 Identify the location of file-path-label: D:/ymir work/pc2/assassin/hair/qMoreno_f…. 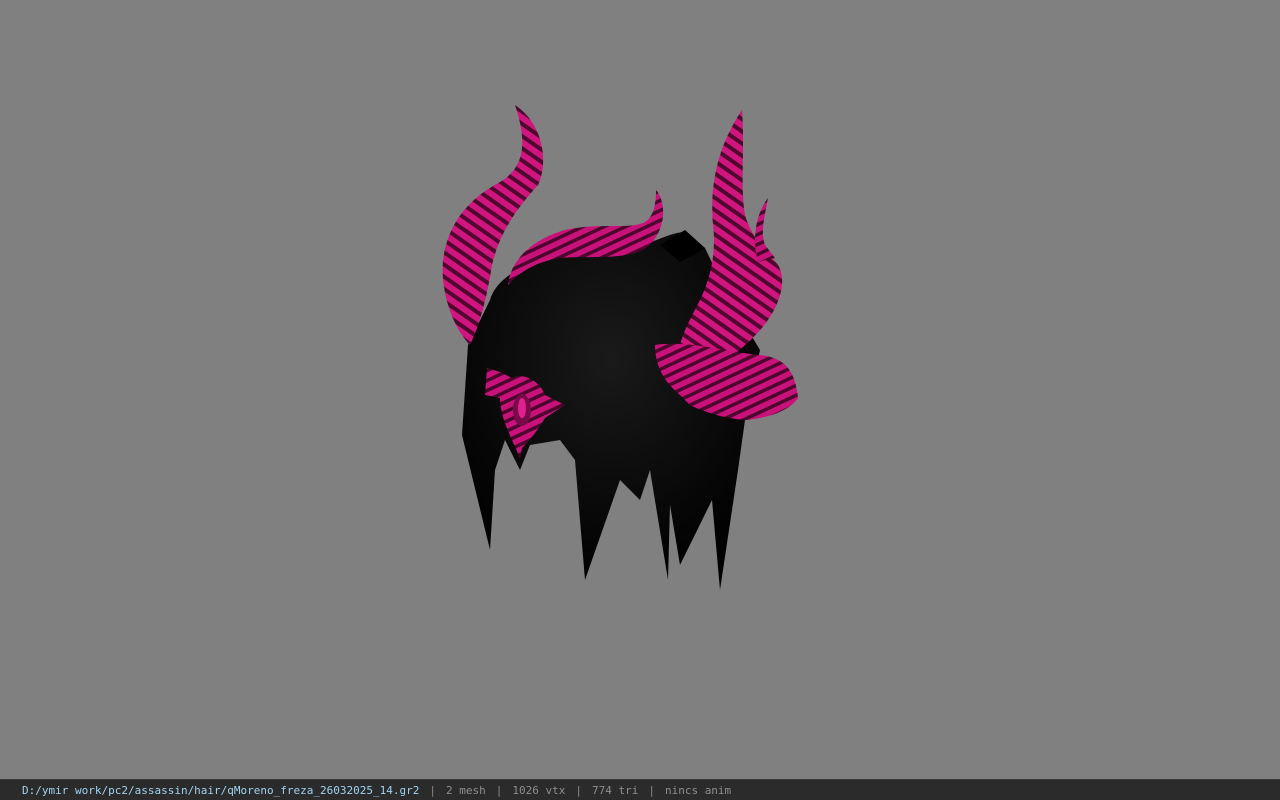
(221, 790).